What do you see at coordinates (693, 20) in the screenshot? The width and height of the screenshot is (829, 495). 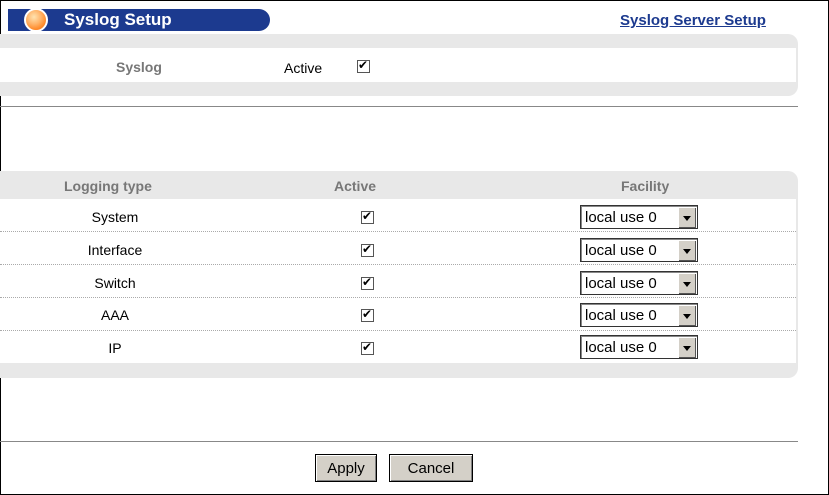 I see `syslog-server-setup-link: Syslog Server Setup` at bounding box center [693, 20].